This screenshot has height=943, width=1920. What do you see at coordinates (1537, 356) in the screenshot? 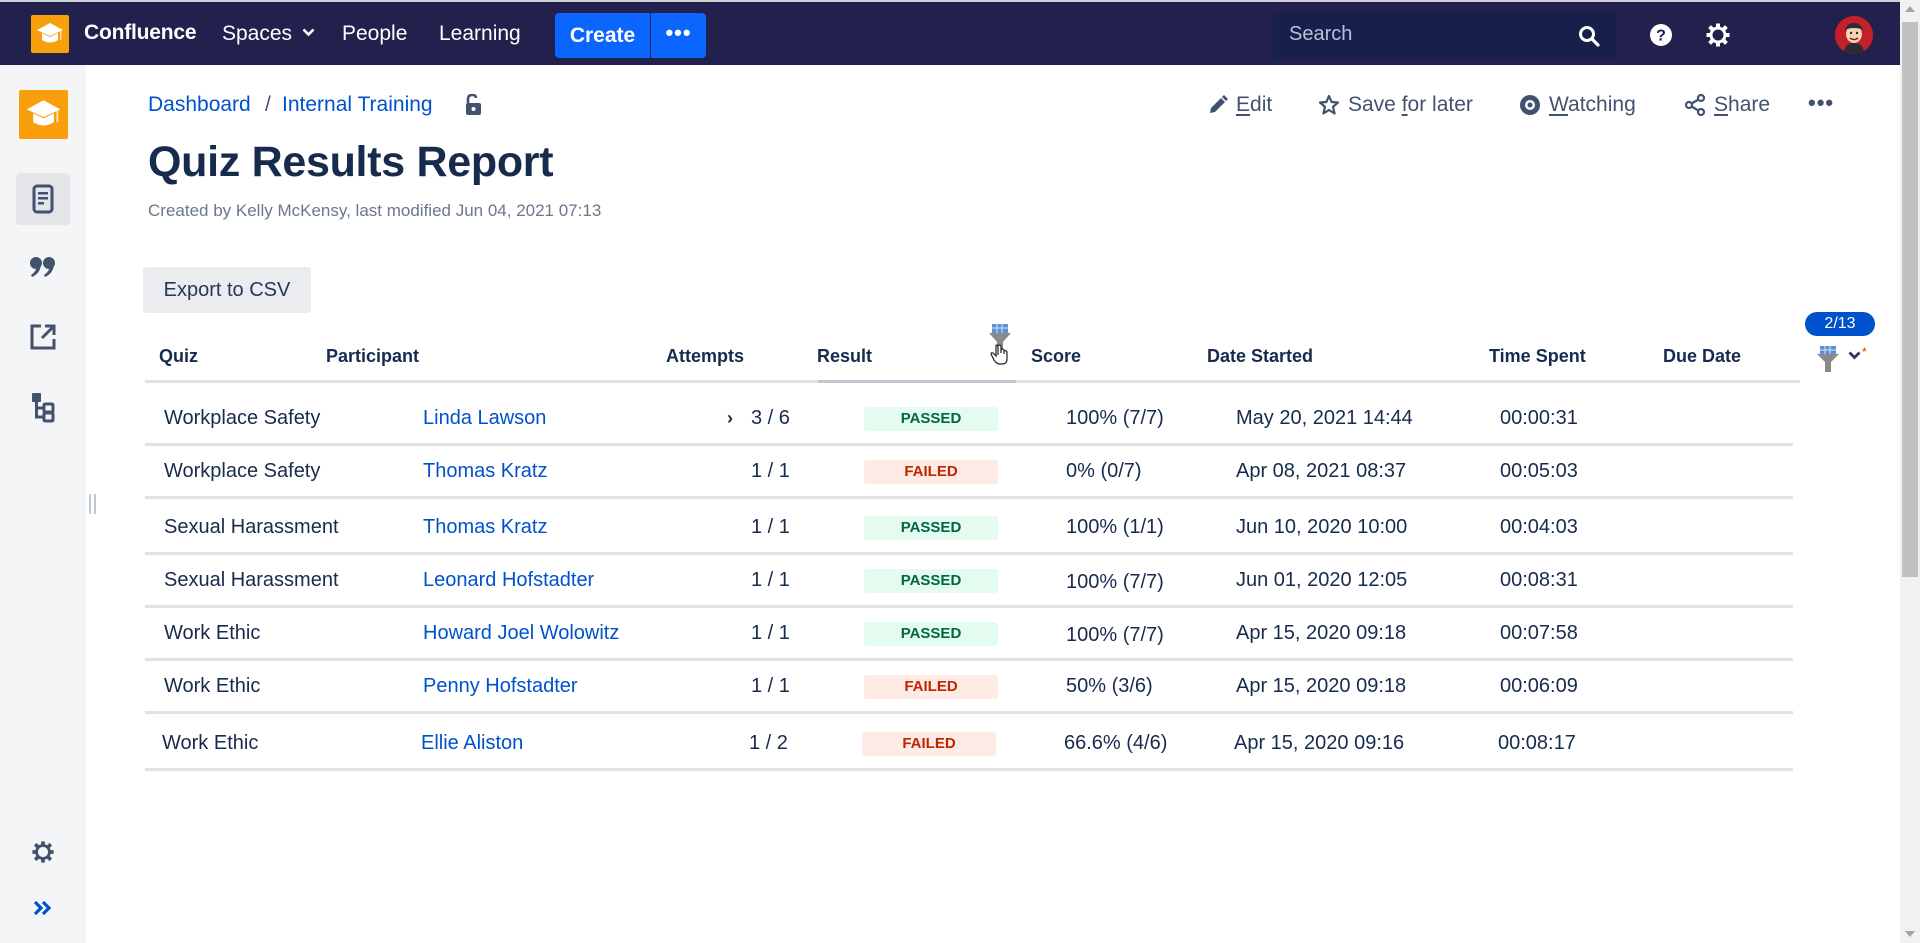
I see `column-header-time-spent: Time Spent` at bounding box center [1537, 356].